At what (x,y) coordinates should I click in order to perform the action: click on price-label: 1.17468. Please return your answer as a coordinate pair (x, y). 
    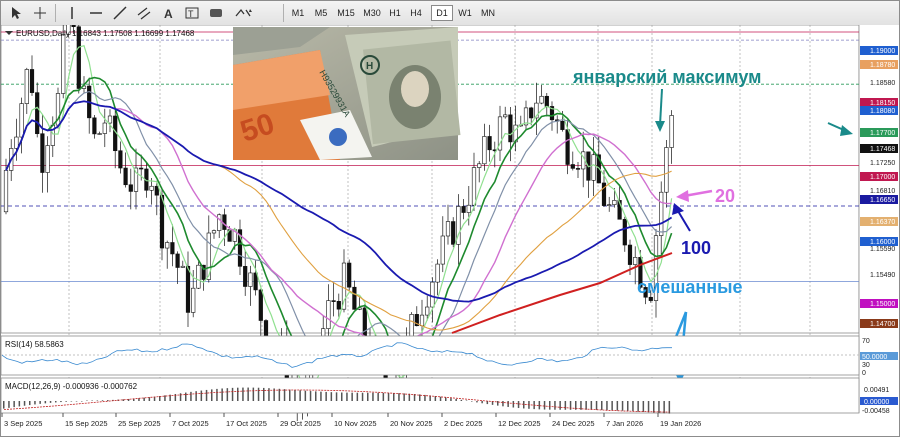
    Looking at the image, I should click on (882, 149).